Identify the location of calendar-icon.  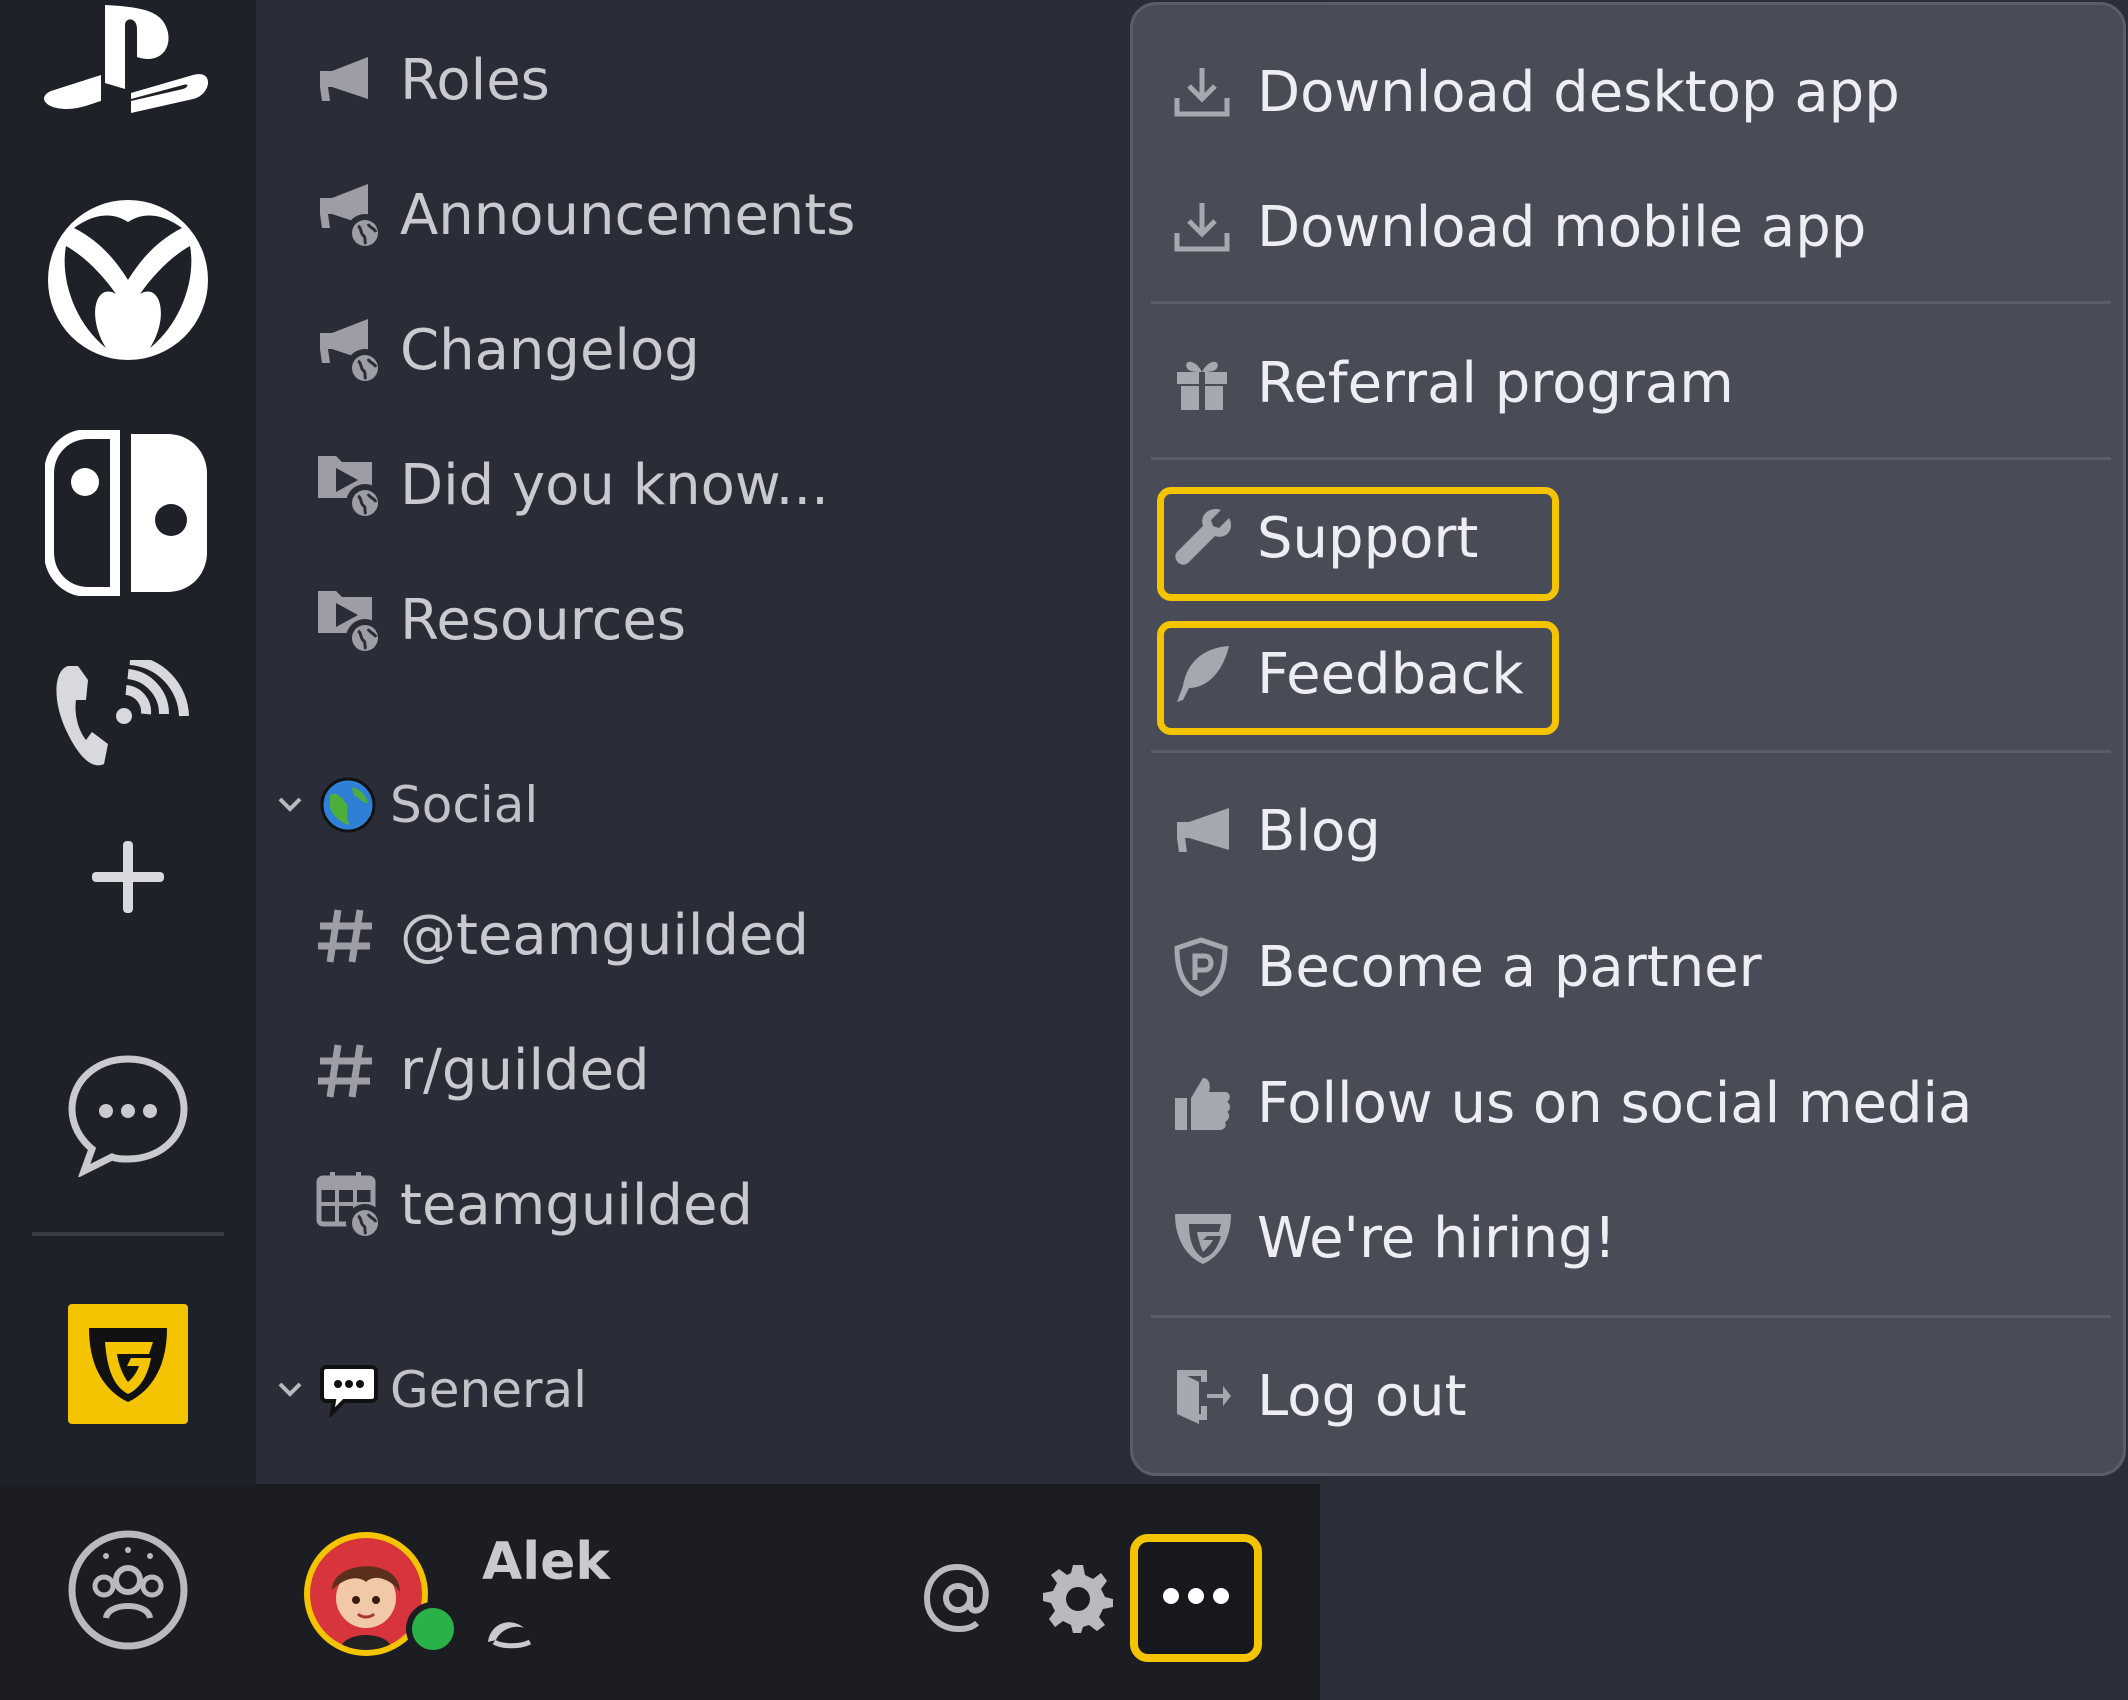
(358, 1206).